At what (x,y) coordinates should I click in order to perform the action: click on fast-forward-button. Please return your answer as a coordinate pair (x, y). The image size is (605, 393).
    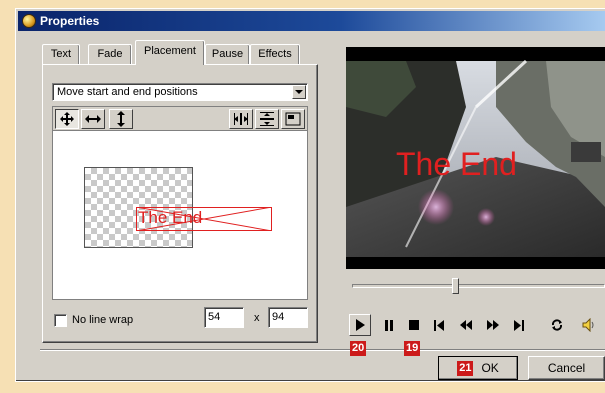
    Looking at the image, I should click on (493, 325).